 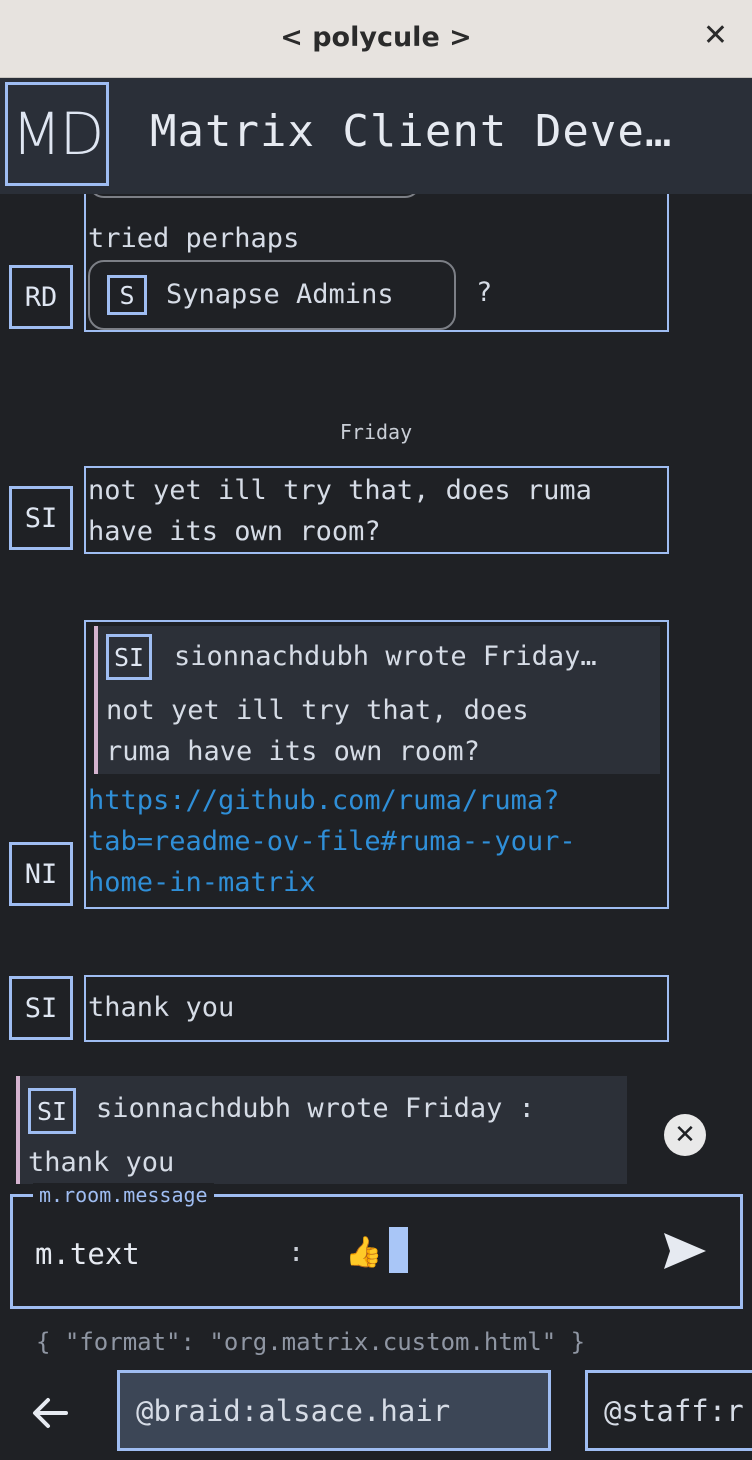 What do you see at coordinates (129, 657) in the screenshot?
I see `quote-avatar: SI` at bounding box center [129, 657].